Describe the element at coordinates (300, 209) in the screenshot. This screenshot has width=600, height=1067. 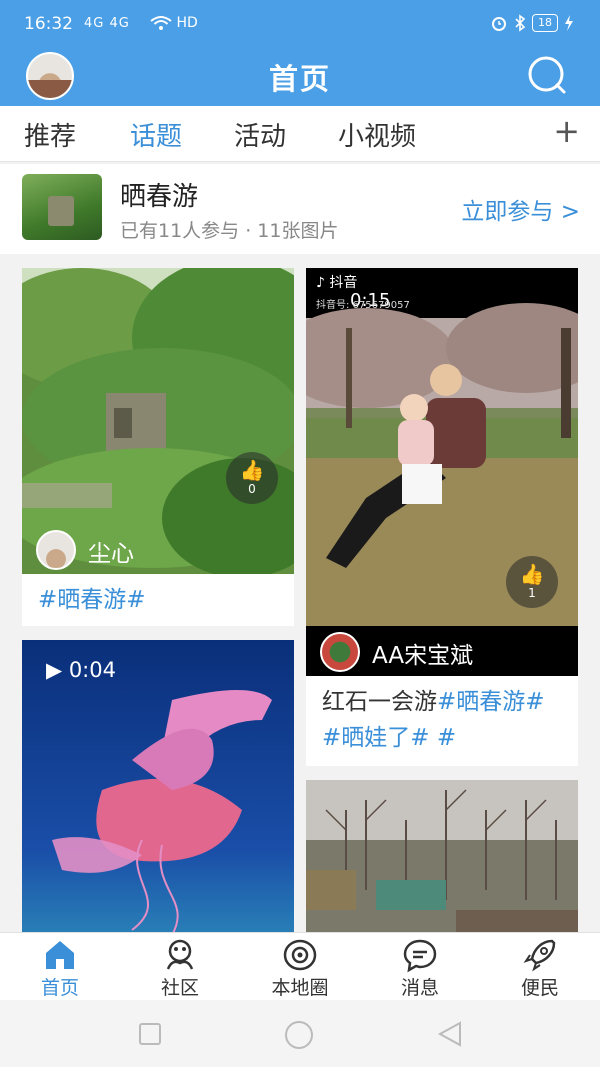
I see `topic-banner: 晒春游 已有11人参与 · 11张图片 立即参与 >` at that location.